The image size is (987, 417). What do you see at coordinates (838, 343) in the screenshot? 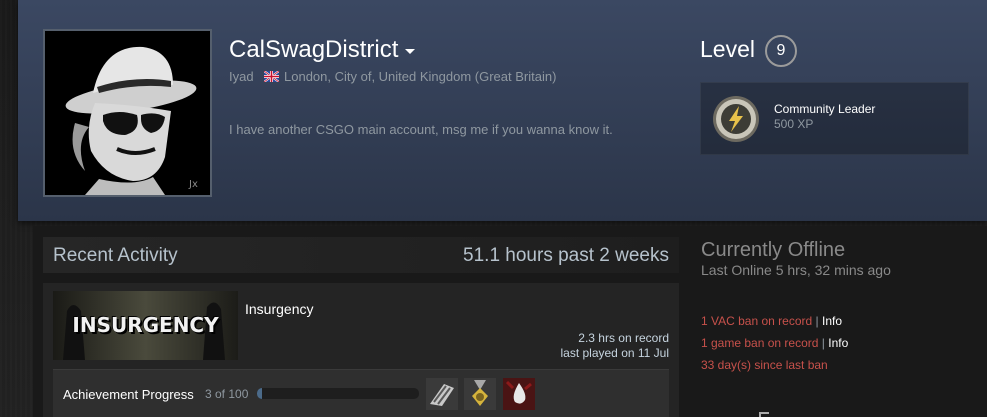
I see `game-ban-info-link: Info` at bounding box center [838, 343].